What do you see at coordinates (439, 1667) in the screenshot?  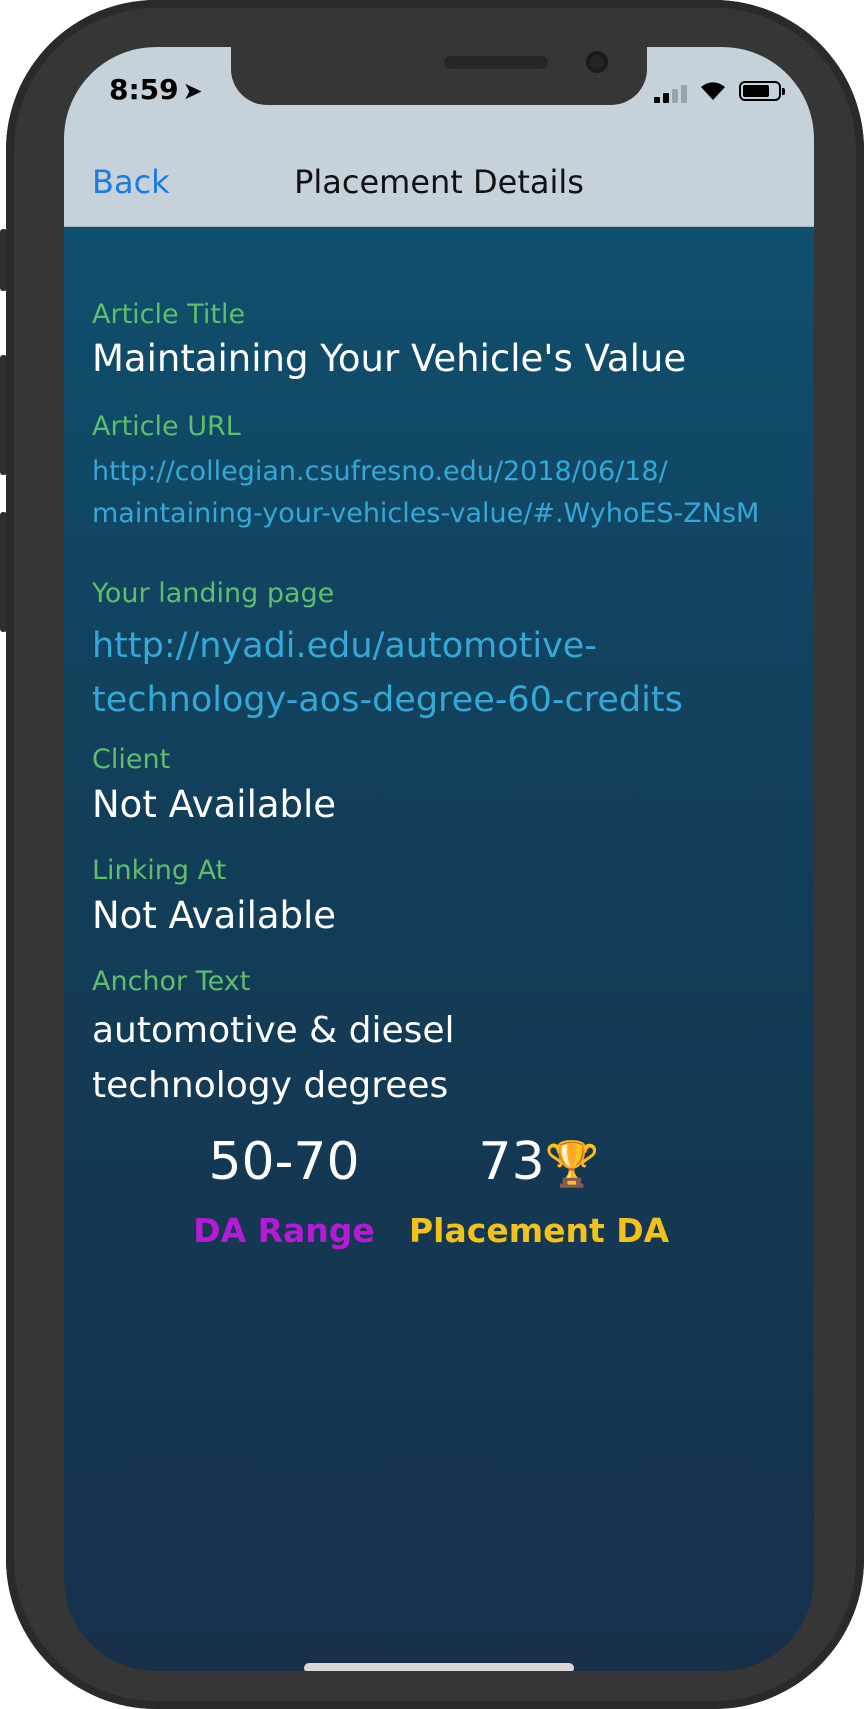 I see `home-indicator` at bounding box center [439, 1667].